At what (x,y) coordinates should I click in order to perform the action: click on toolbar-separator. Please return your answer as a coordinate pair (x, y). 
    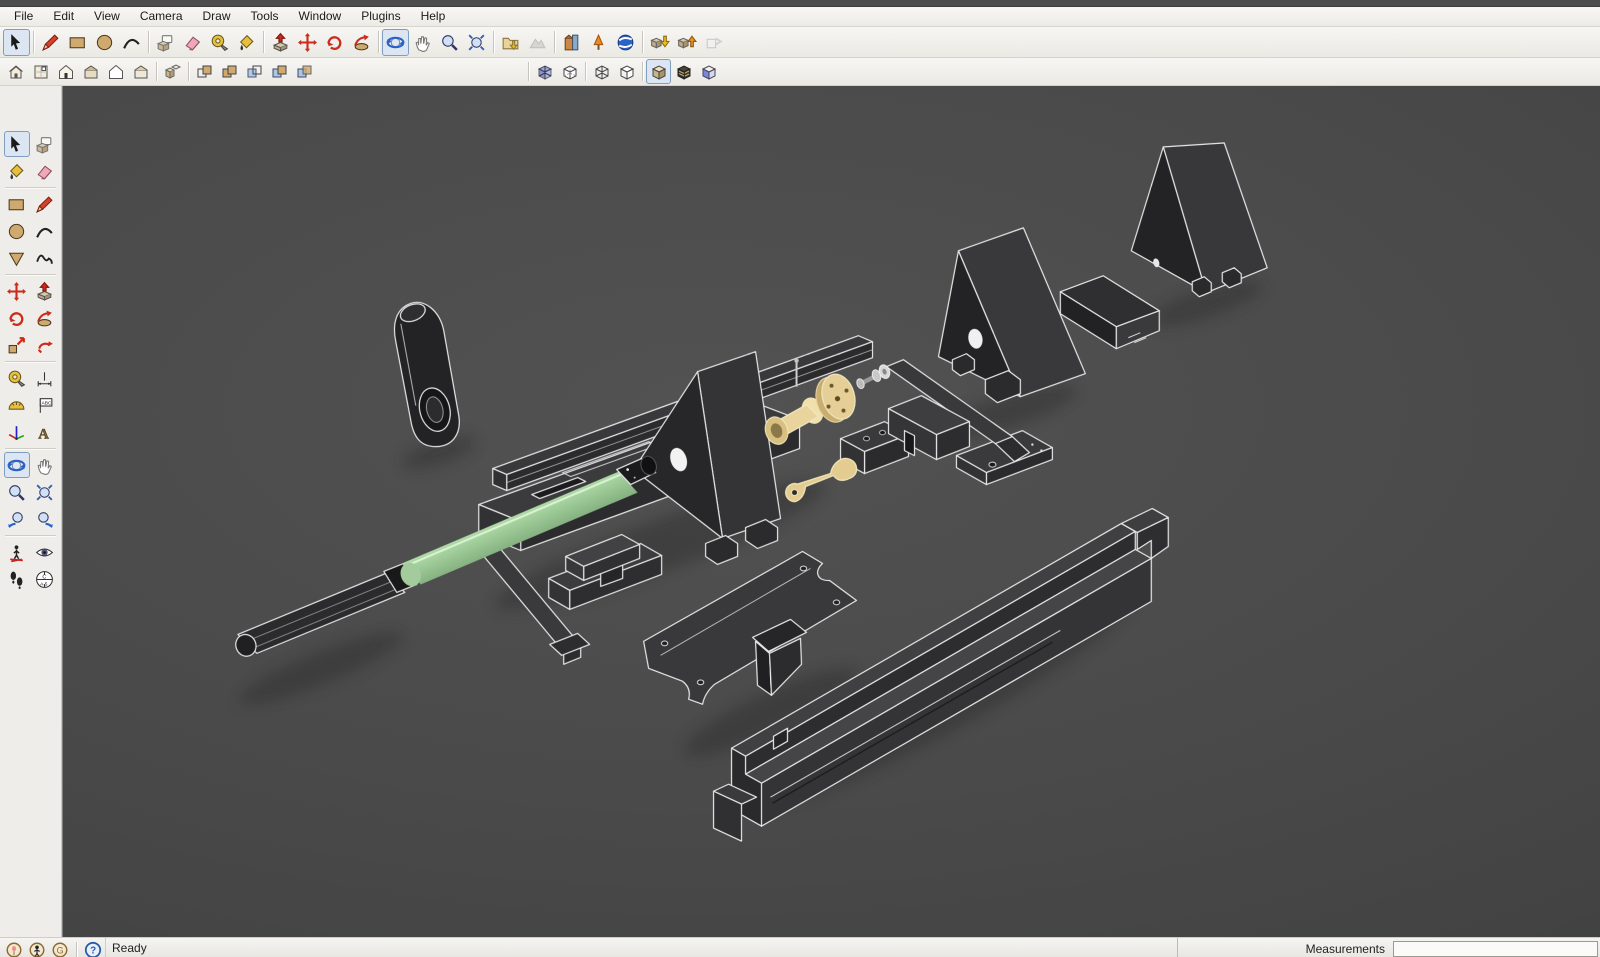
    Looking at the image, I should click on (585, 71).